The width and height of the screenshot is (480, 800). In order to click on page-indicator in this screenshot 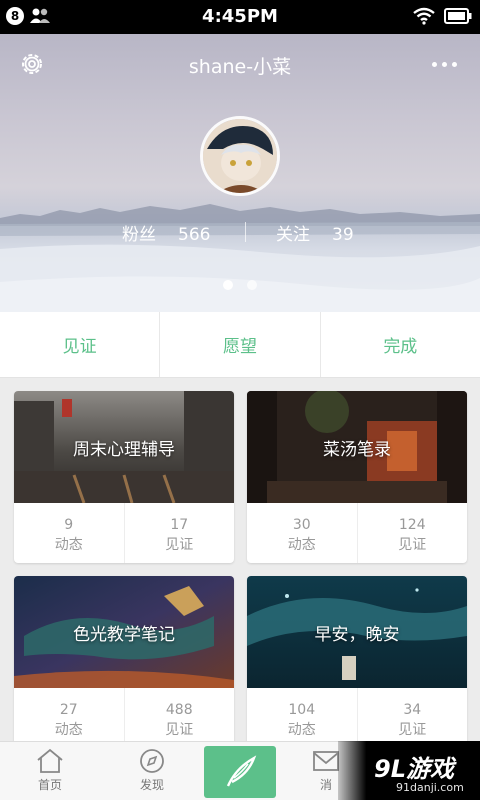, I will do `click(240, 285)`.